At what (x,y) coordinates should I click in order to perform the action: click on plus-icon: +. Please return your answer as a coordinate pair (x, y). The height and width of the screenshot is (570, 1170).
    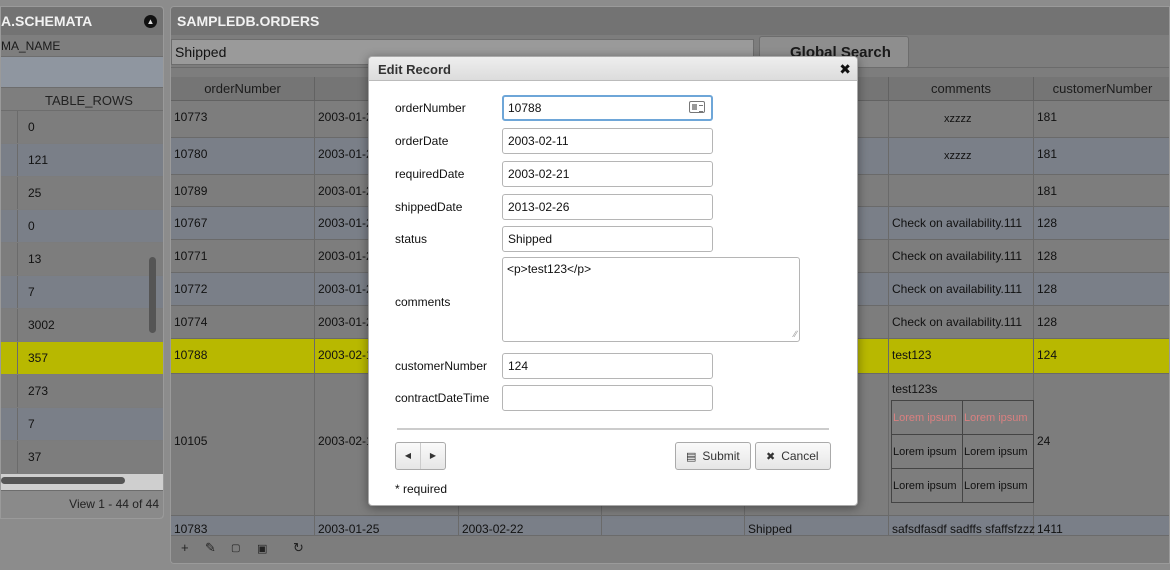
    Looking at the image, I should click on (185, 547).